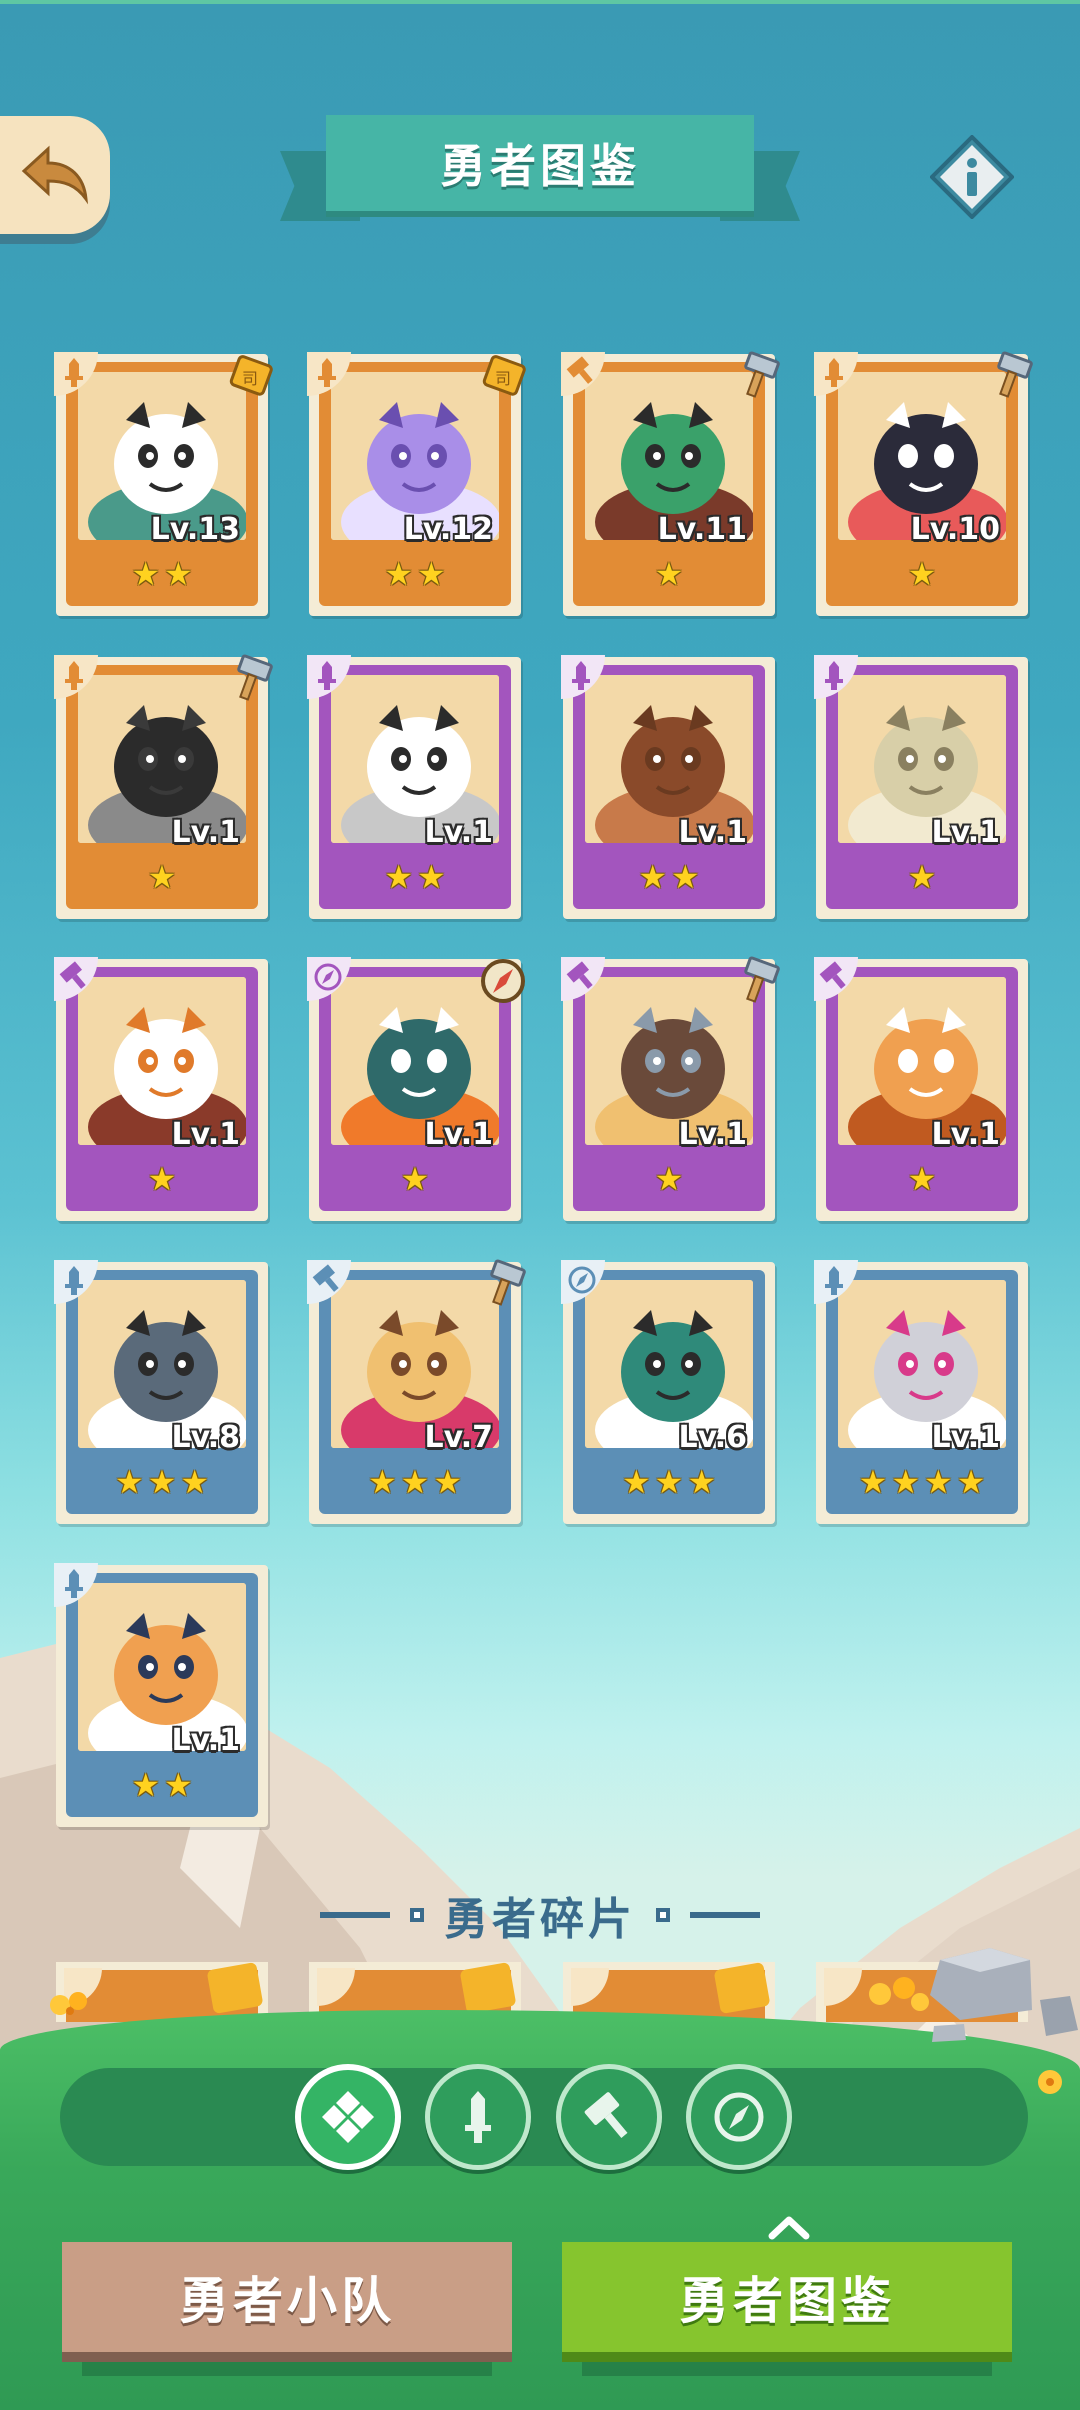 The image size is (1080, 2410). I want to click on card-frame: Lv.8 ★ ★ ★, so click(162, 1392).